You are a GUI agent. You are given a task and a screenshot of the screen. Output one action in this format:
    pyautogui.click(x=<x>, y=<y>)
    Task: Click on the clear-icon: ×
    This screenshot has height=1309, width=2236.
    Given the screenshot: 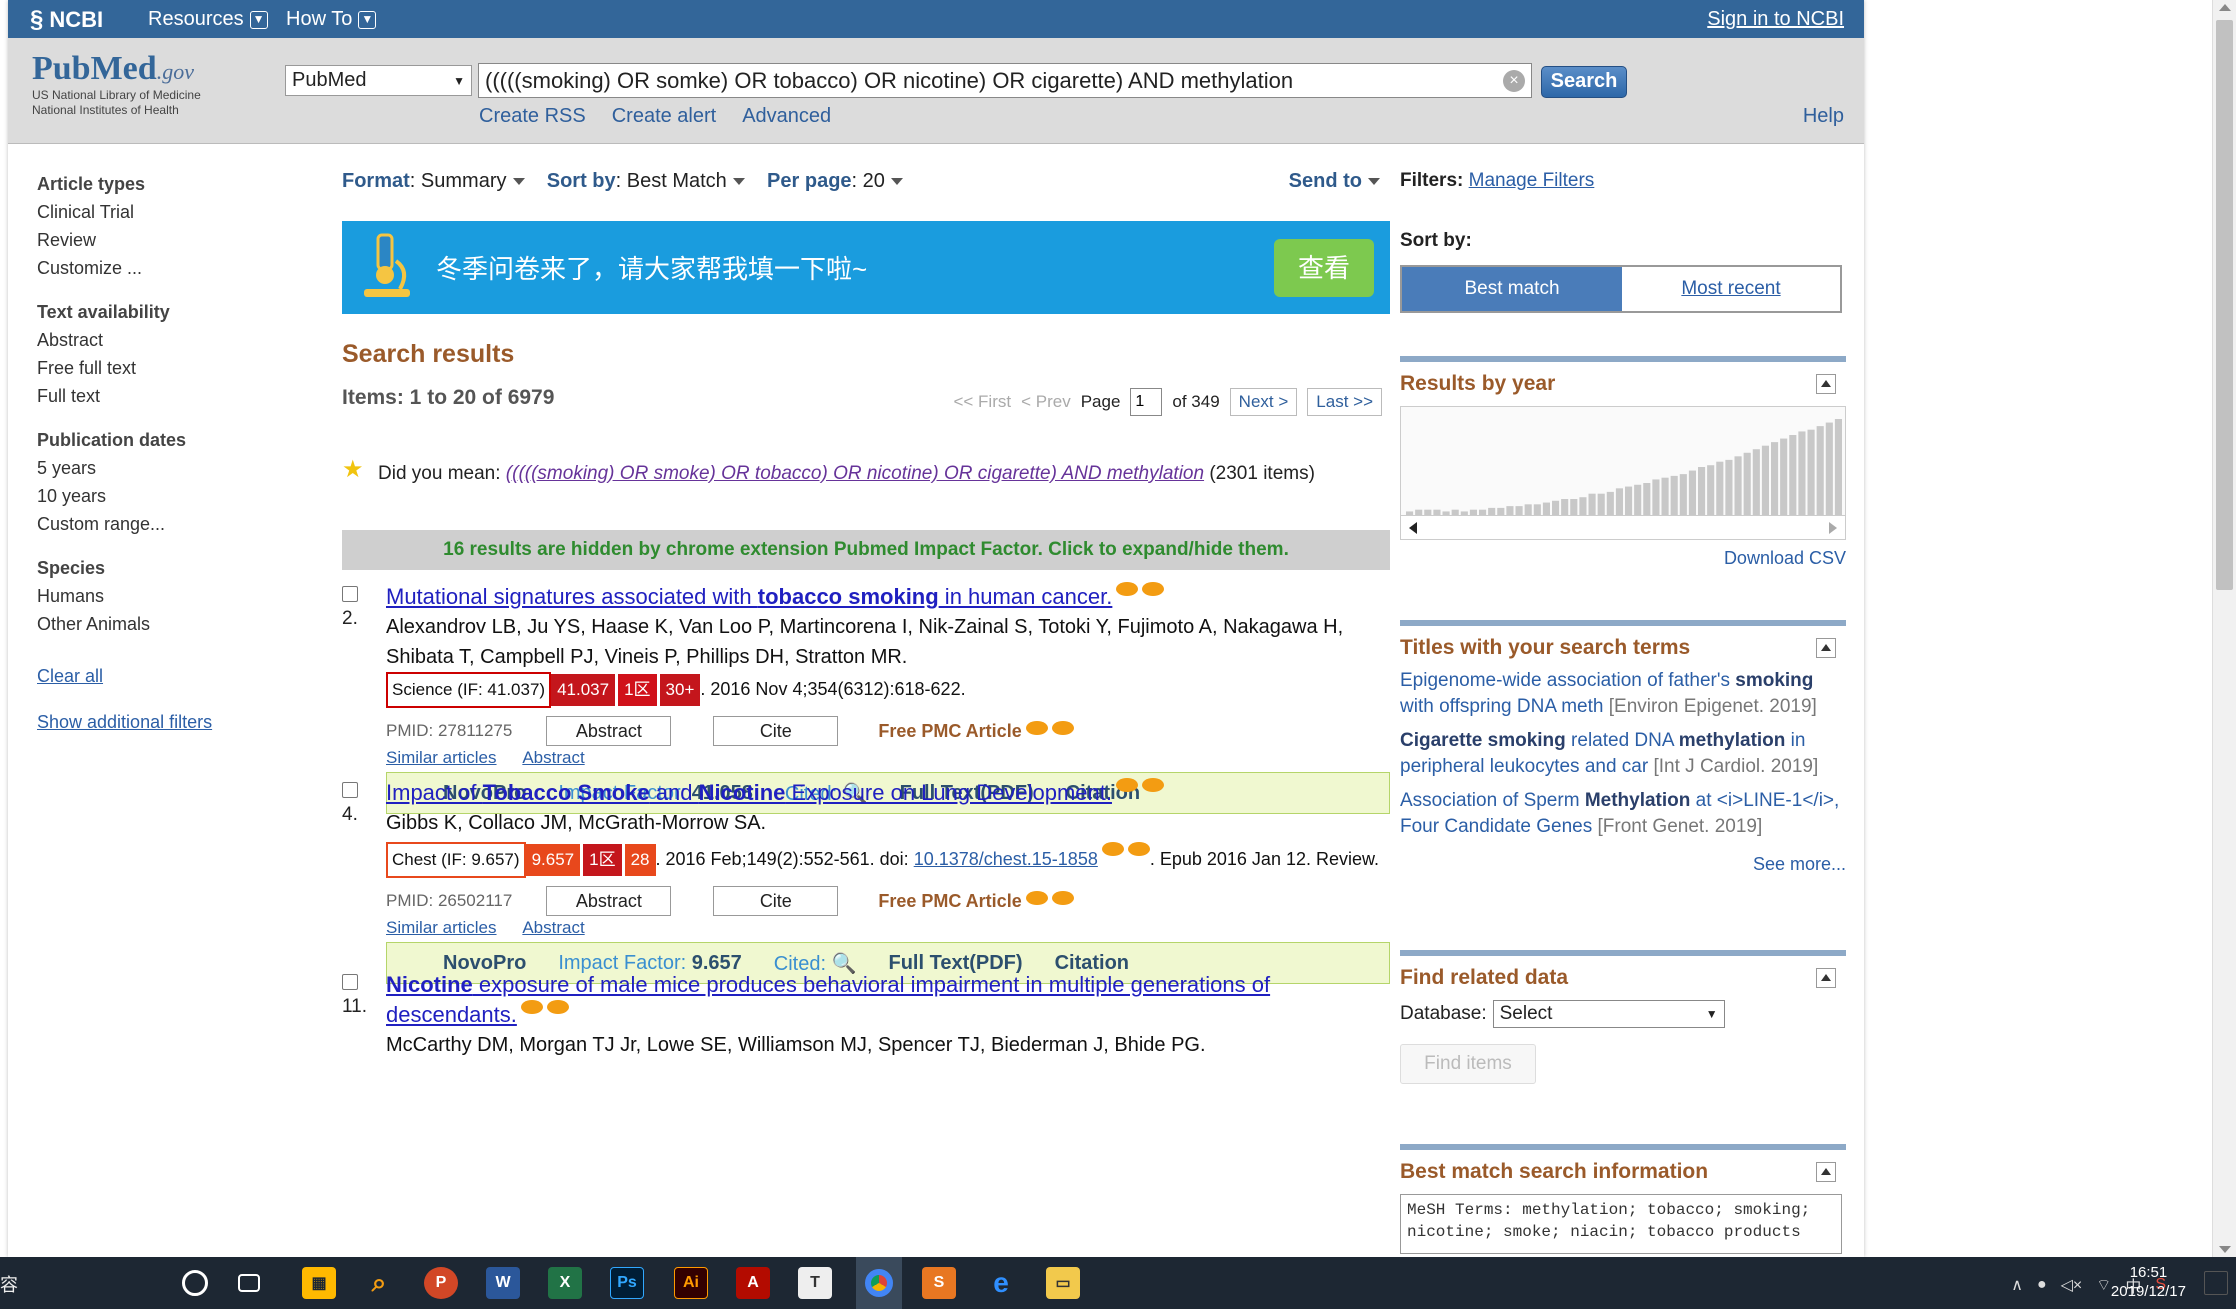 What is the action you would take?
    pyautogui.click(x=1514, y=80)
    